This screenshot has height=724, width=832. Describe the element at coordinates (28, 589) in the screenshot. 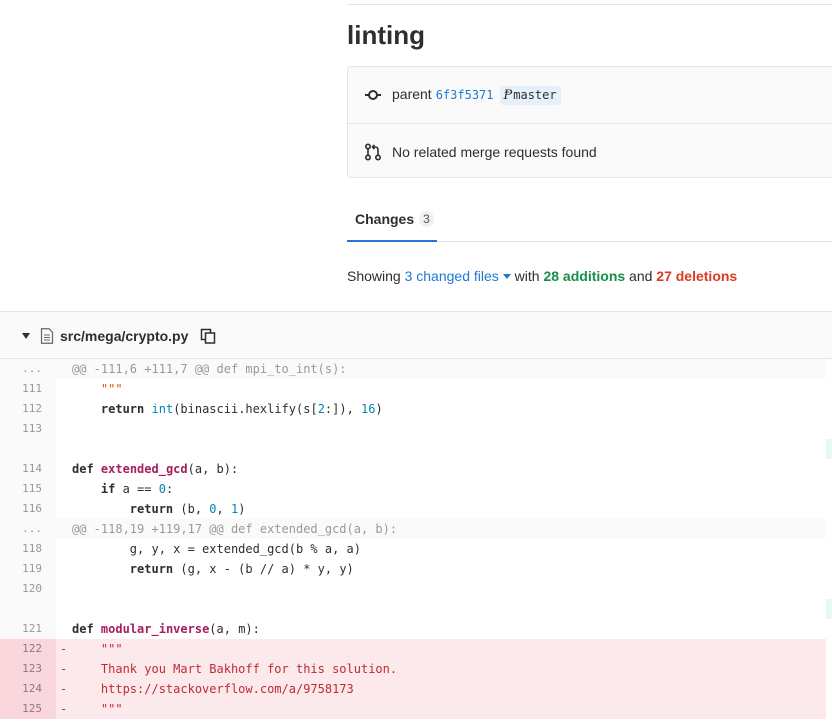

I see `line-number: 120` at that location.